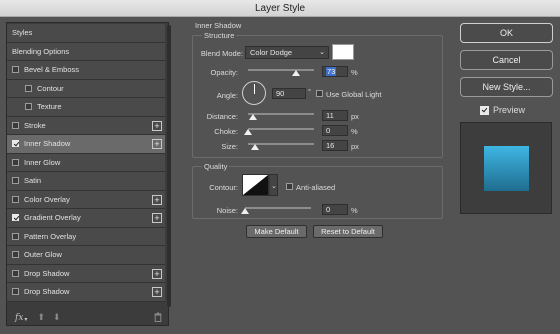  I want to click on size-unit: px, so click(355, 146).